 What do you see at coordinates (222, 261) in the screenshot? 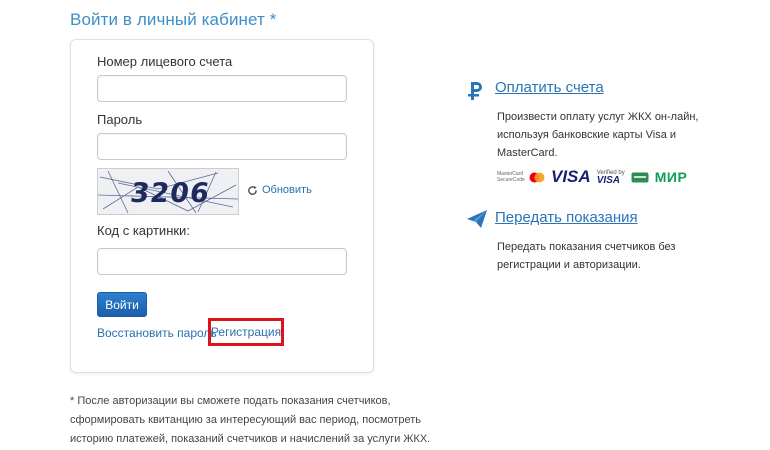
I see `captcha-code-input` at bounding box center [222, 261].